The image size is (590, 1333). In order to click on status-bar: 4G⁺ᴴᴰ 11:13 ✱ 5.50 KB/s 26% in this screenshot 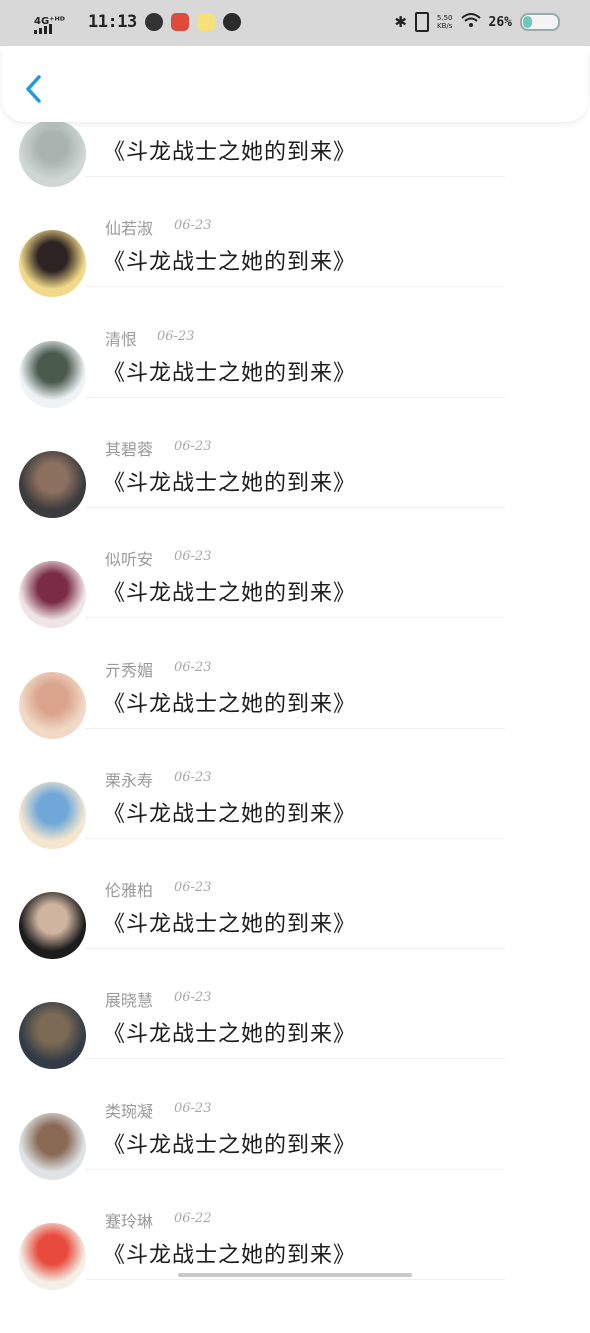, I will do `click(295, 23)`.